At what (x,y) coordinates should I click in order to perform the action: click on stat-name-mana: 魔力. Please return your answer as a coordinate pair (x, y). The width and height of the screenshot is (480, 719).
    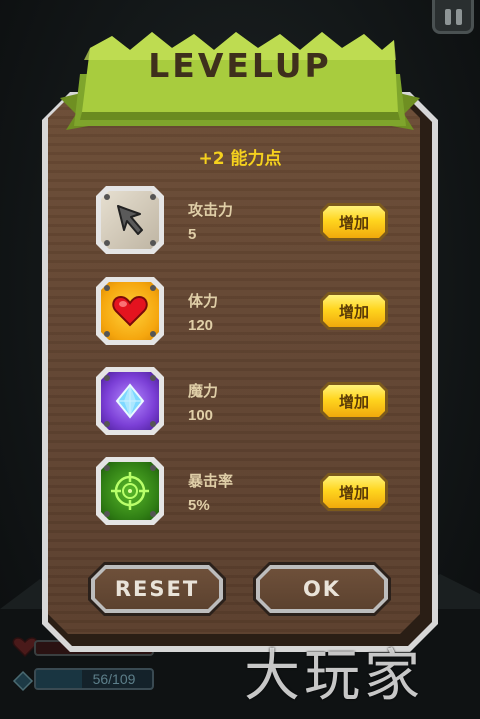
    Looking at the image, I should click on (203, 391).